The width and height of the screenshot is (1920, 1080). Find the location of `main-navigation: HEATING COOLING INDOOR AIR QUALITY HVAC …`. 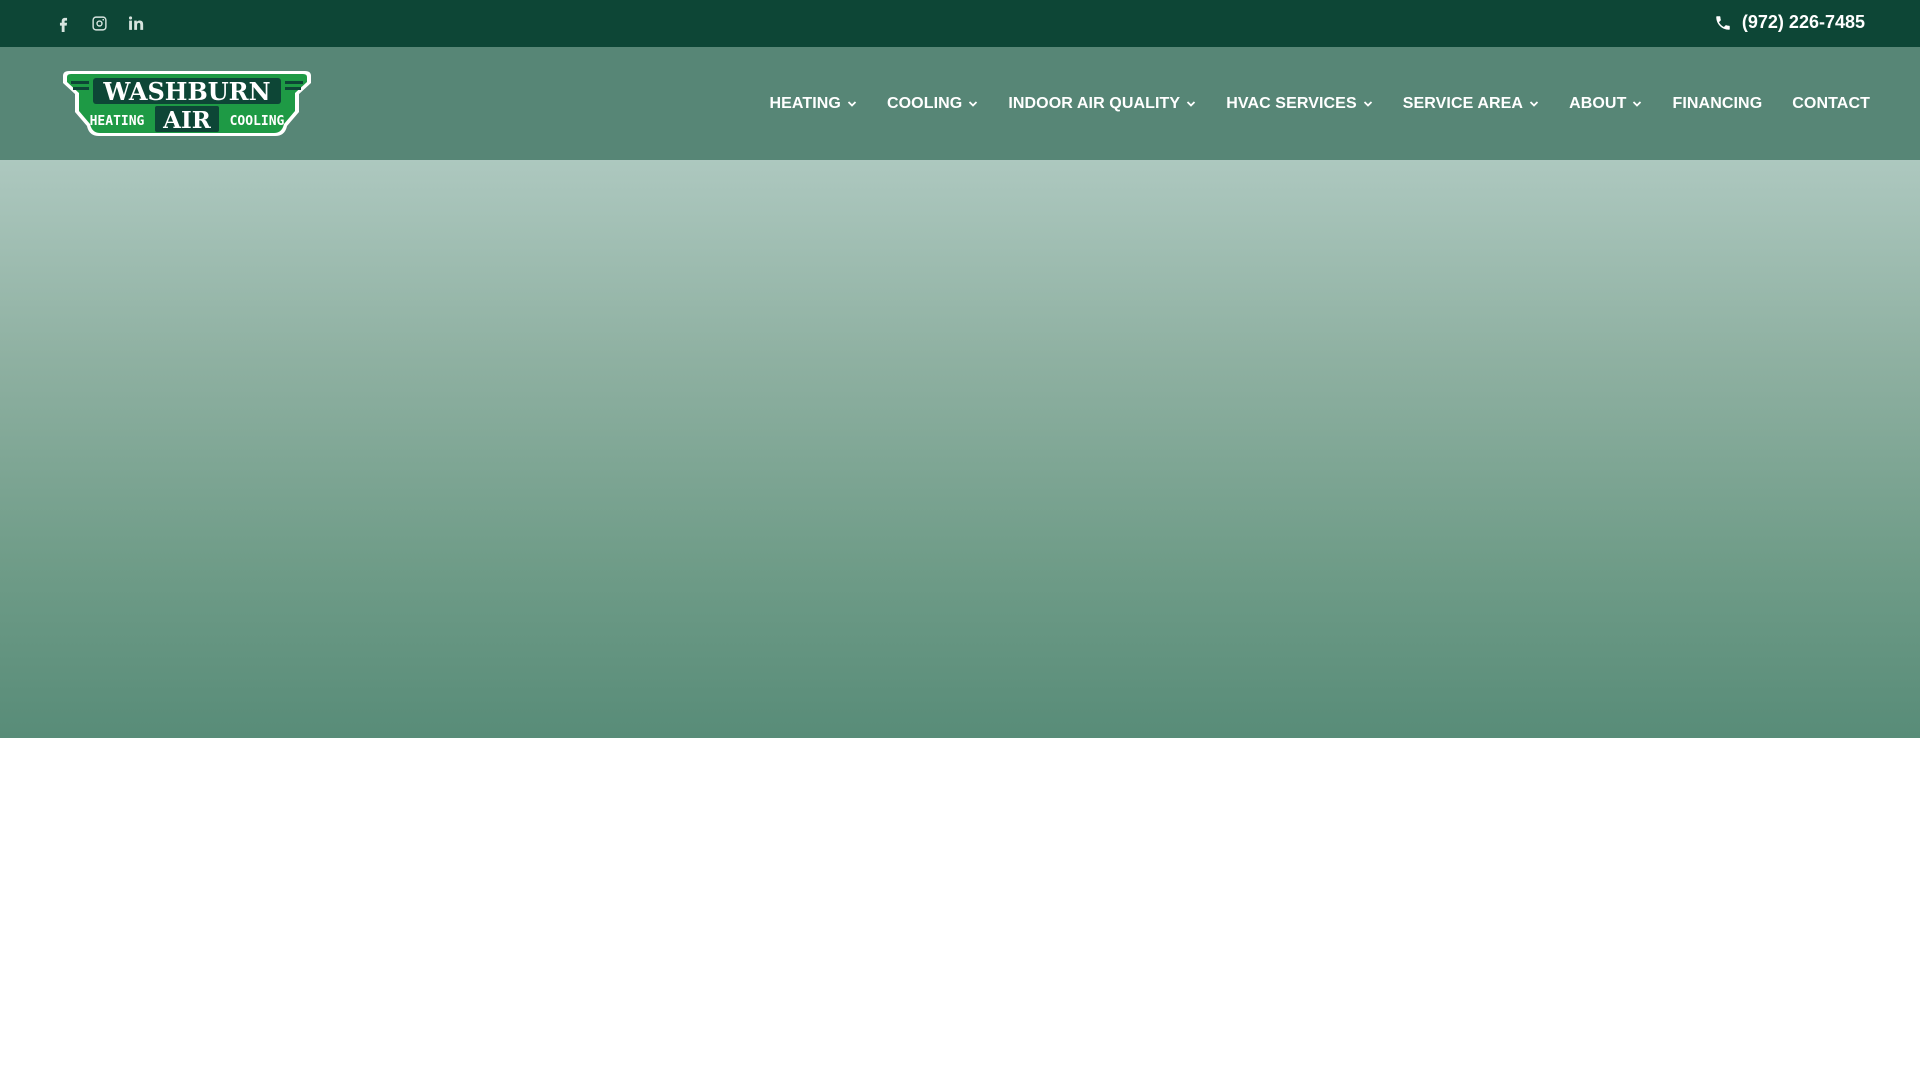

main-navigation: HEATING COOLING INDOOR AIR QUALITY HVAC … is located at coordinates (1319, 103).